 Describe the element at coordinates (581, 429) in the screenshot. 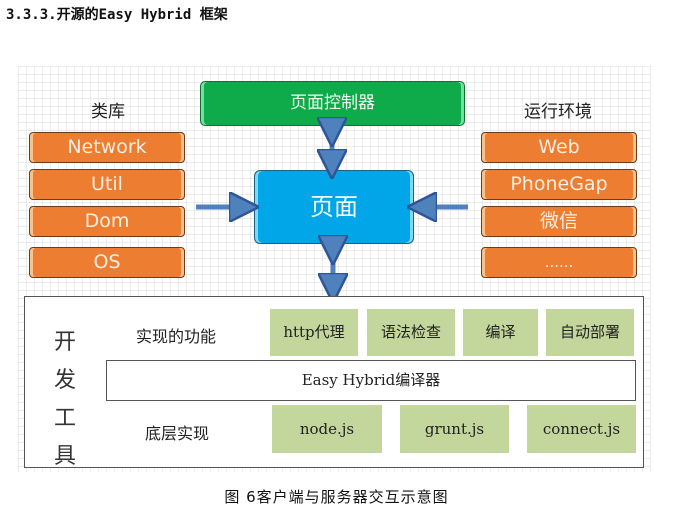

I see `underlying-box-connect: connect.js` at that location.